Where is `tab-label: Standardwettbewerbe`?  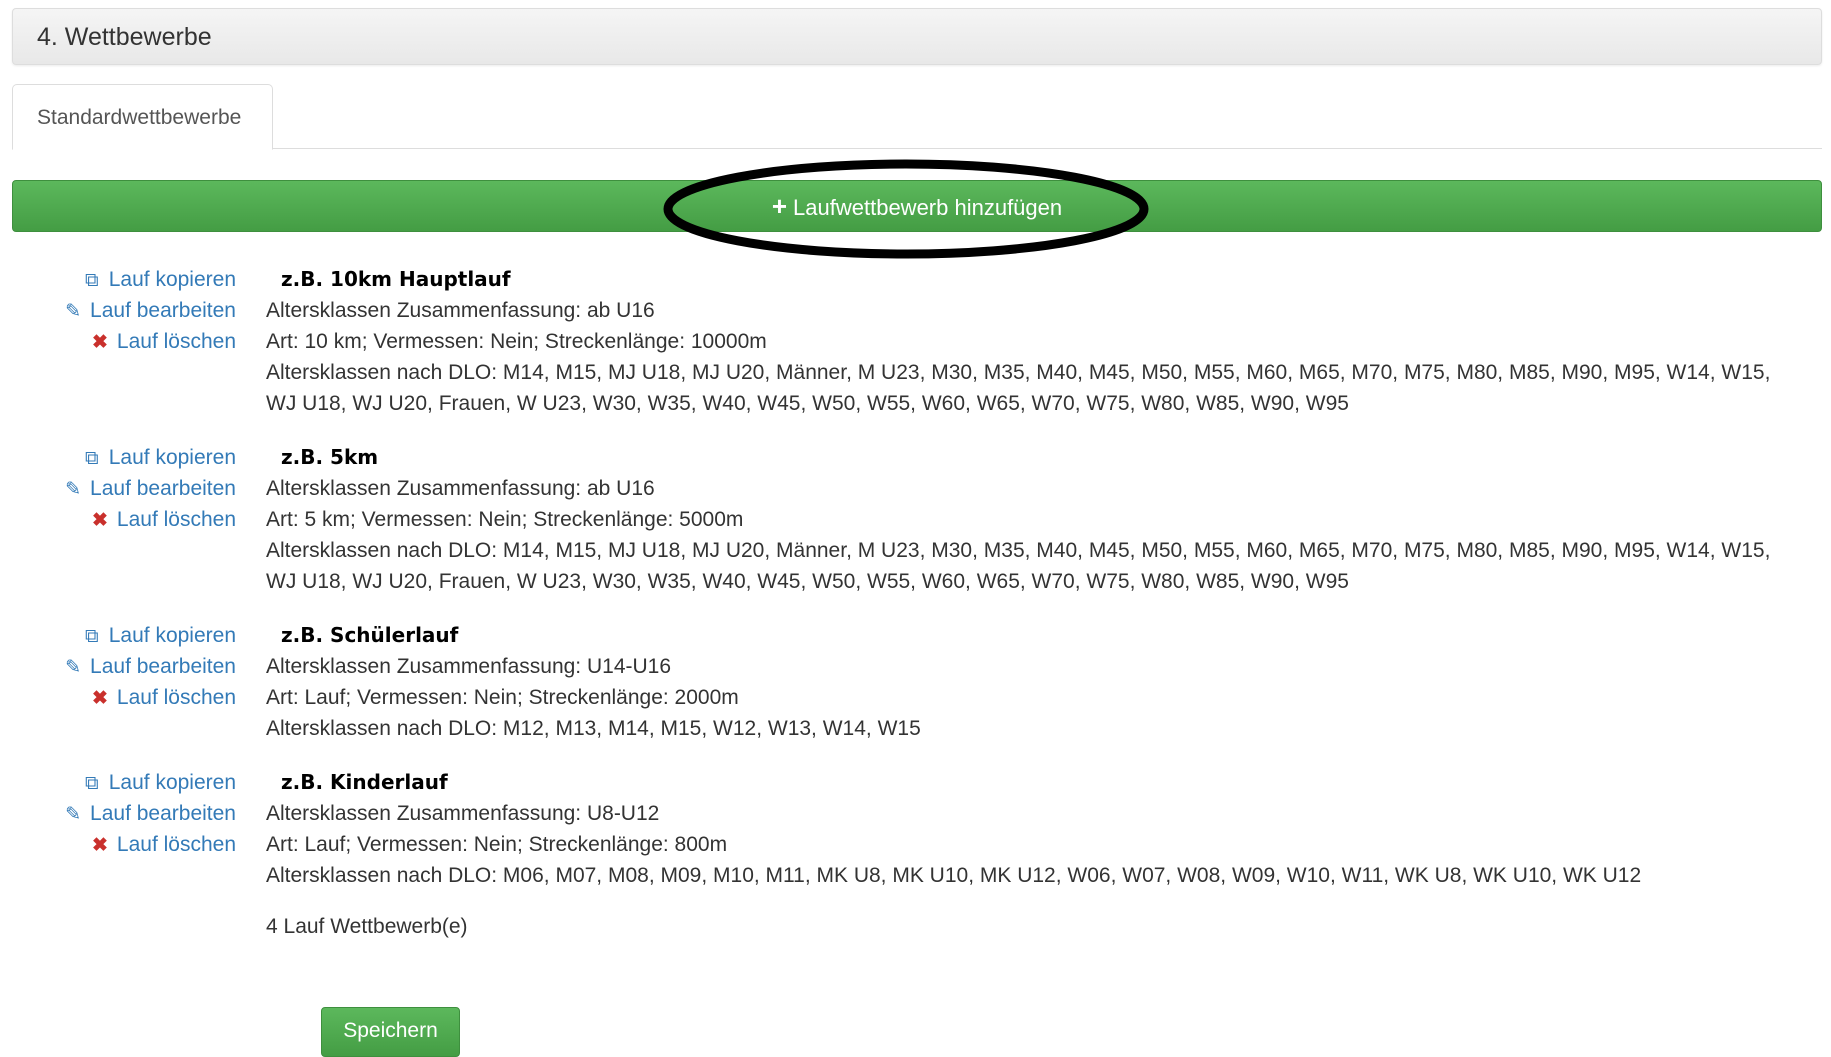
tab-label: Standardwettbewerbe is located at coordinates (139, 117).